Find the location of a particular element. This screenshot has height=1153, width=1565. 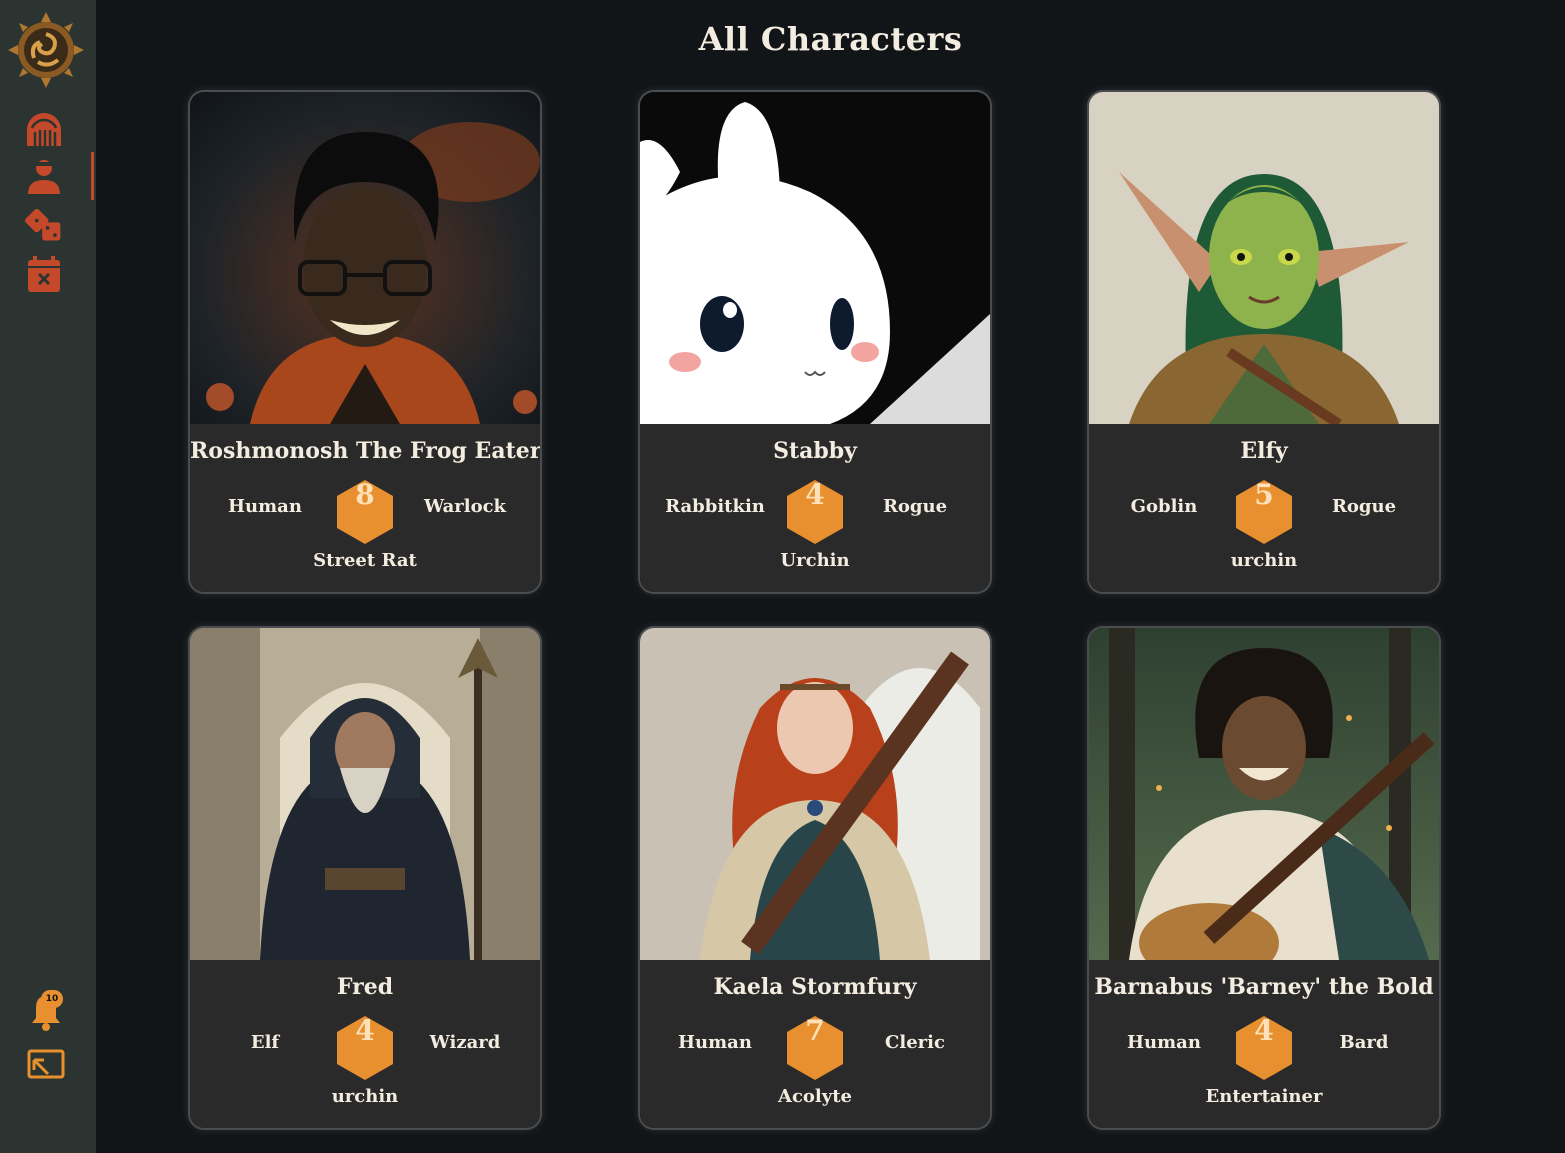

character-name: Stabby is located at coordinates (815, 451).